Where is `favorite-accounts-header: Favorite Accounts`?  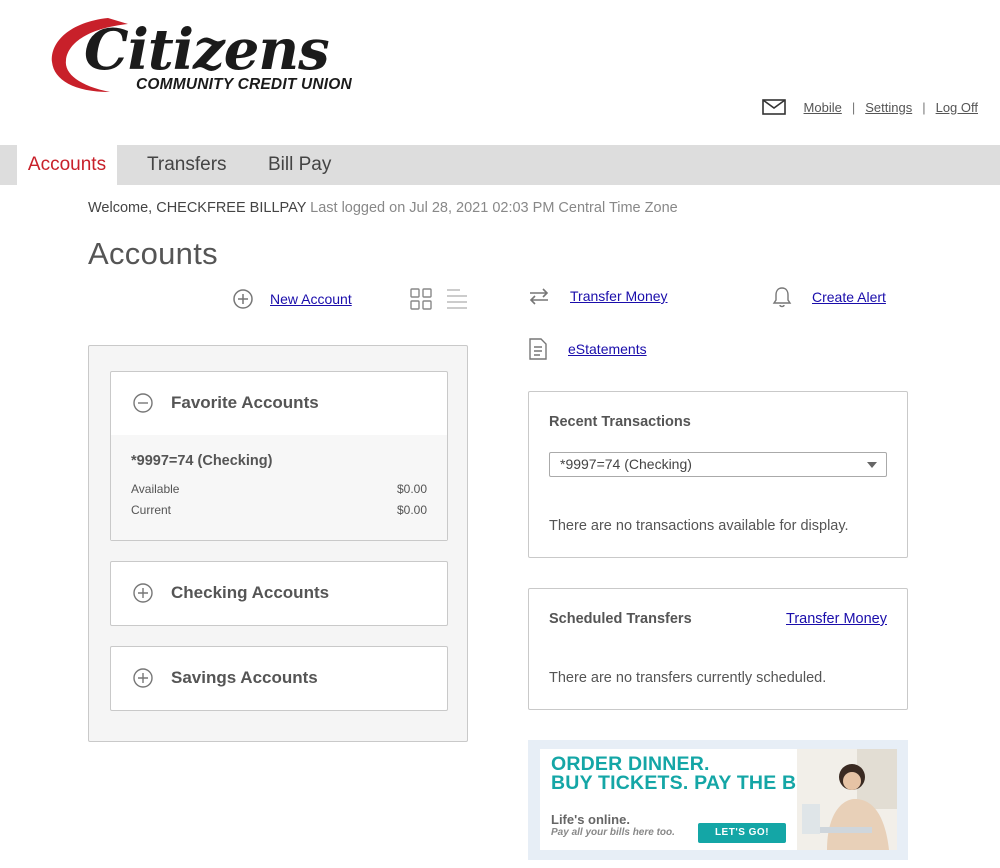 favorite-accounts-header: Favorite Accounts is located at coordinates (279, 403).